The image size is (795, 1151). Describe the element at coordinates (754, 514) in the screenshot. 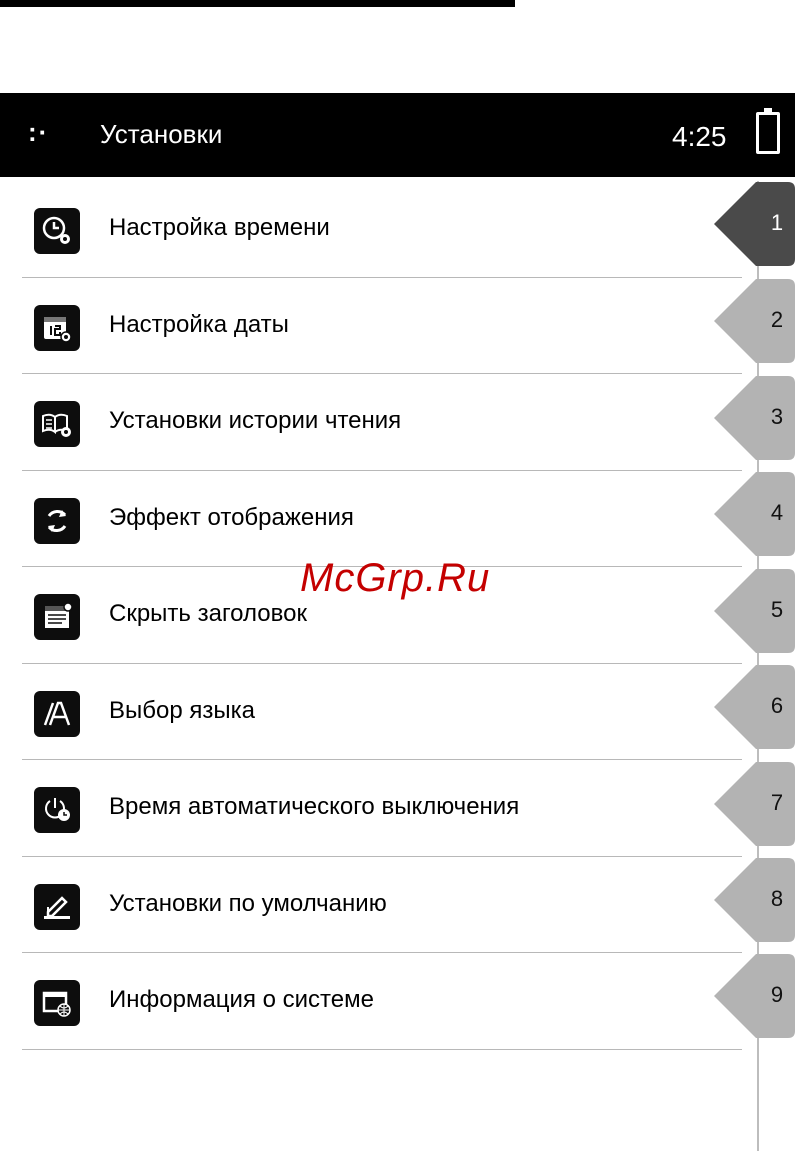

I see `index-tab-4: 4` at that location.